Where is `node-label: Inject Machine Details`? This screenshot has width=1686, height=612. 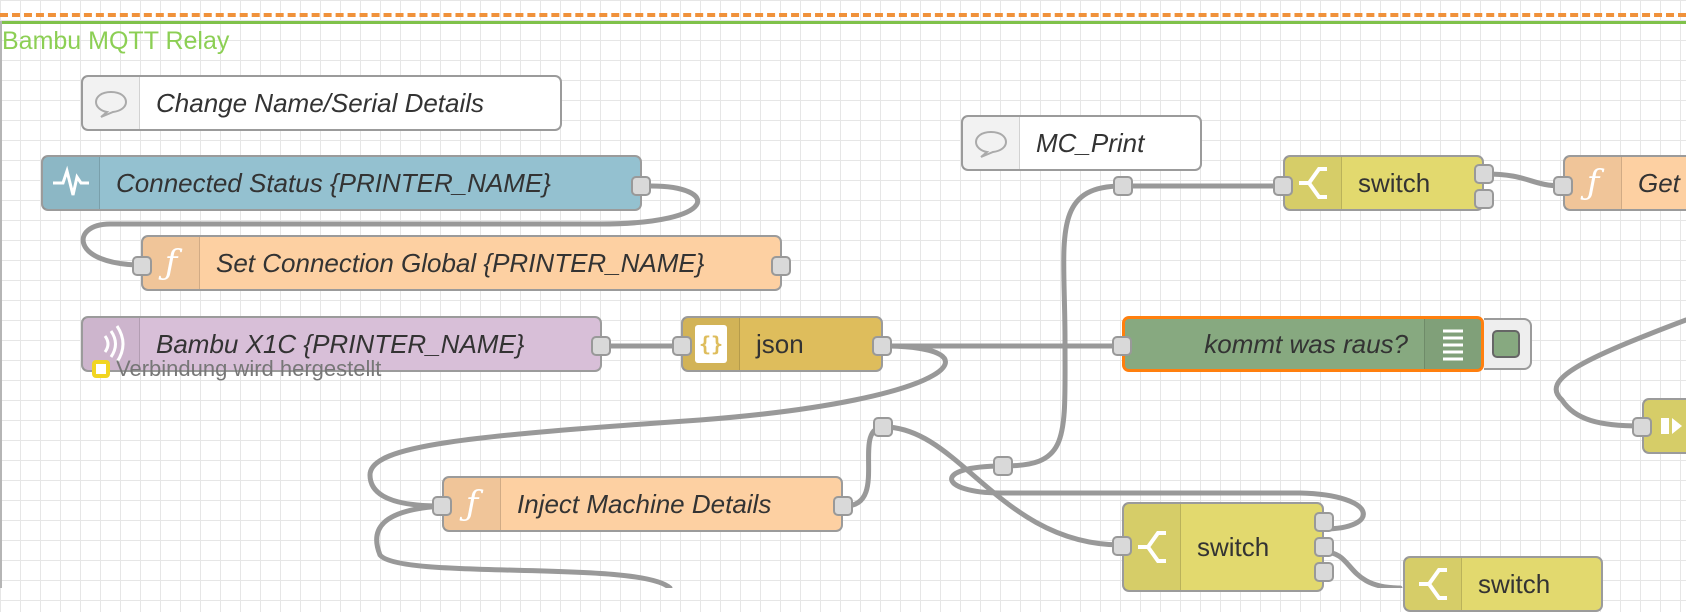
node-label: Inject Machine Details is located at coordinates (644, 503).